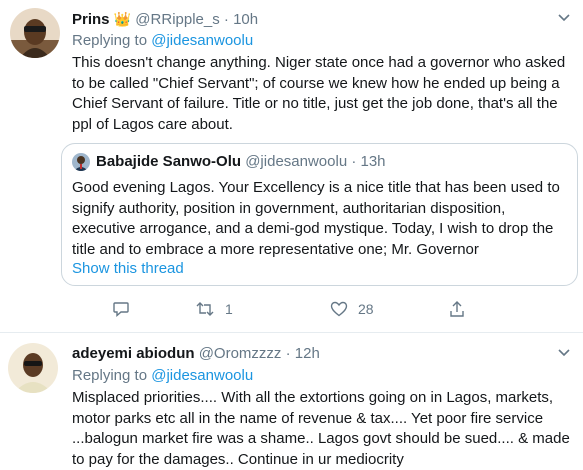 The width and height of the screenshot is (583, 470). Describe the element at coordinates (91, 19) in the screenshot. I see `display-name: Prins` at that location.